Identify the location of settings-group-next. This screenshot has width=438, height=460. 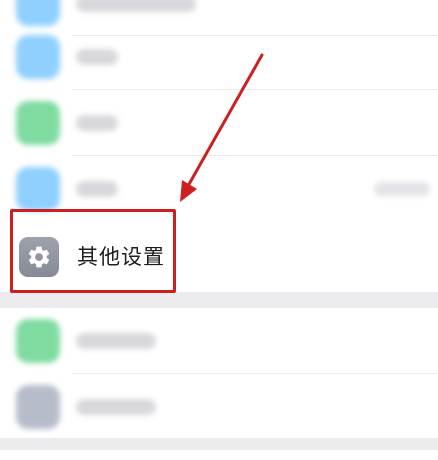
(219, 455).